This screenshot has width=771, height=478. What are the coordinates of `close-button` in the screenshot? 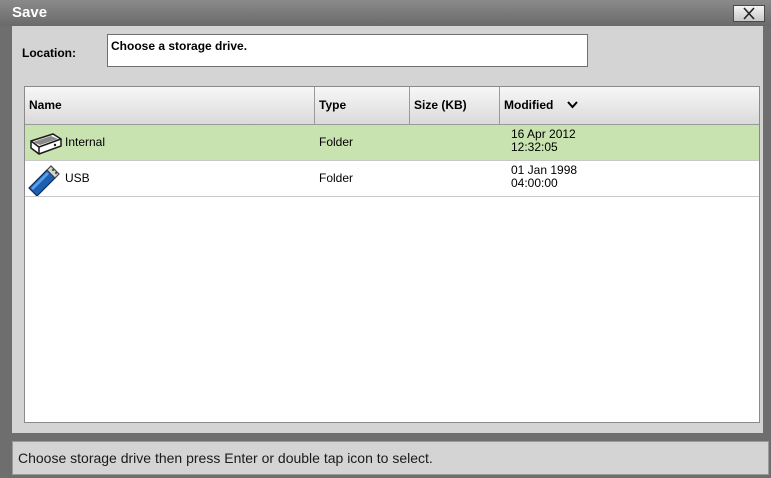 It's located at (749, 13).